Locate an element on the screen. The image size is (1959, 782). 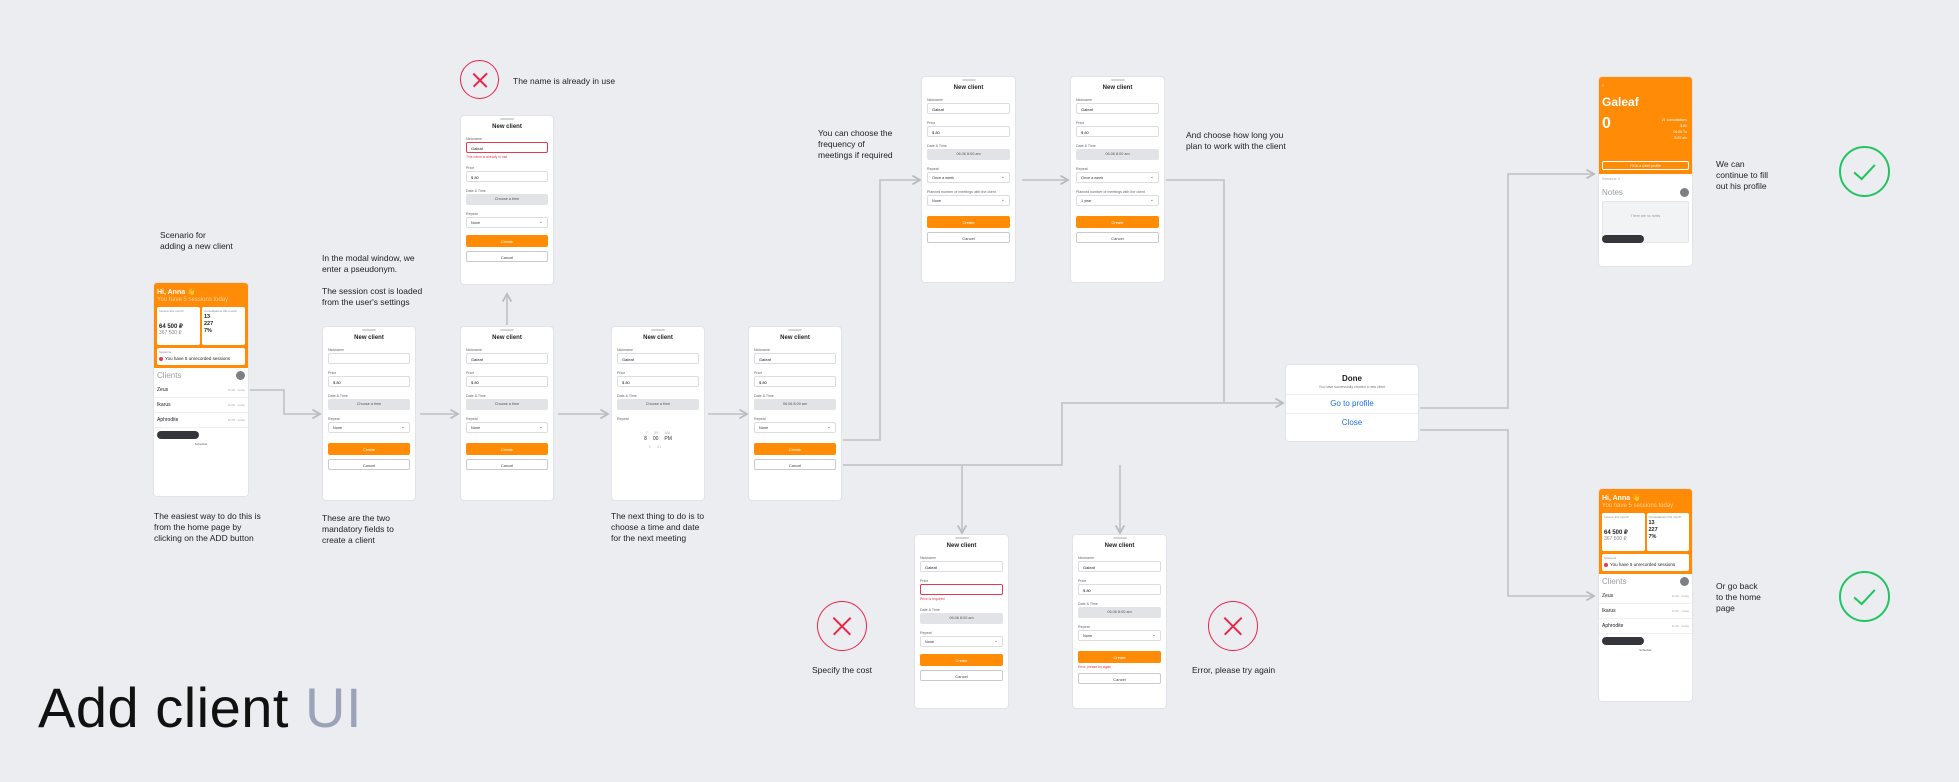
add-note-button is located at coordinates (1684, 192).